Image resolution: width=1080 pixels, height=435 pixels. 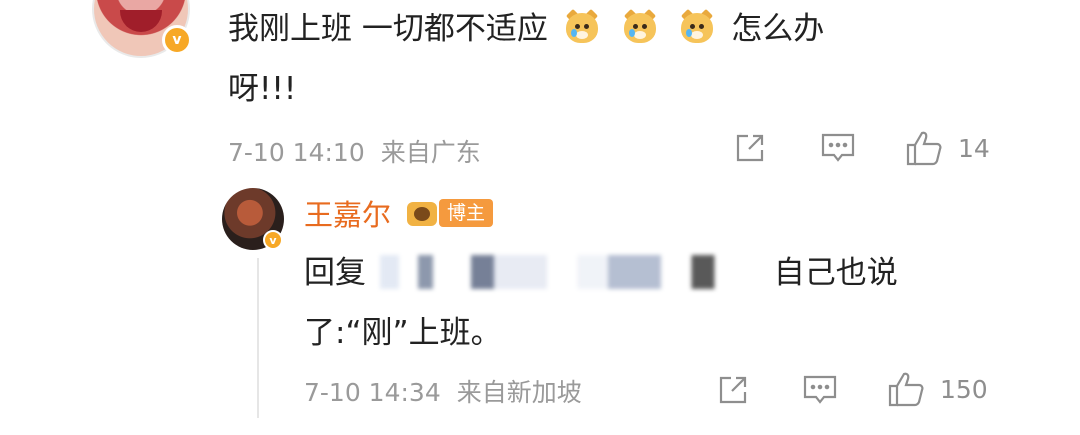 What do you see at coordinates (835, 273) in the screenshot?
I see `reply-text-part1: 自己也说` at bounding box center [835, 273].